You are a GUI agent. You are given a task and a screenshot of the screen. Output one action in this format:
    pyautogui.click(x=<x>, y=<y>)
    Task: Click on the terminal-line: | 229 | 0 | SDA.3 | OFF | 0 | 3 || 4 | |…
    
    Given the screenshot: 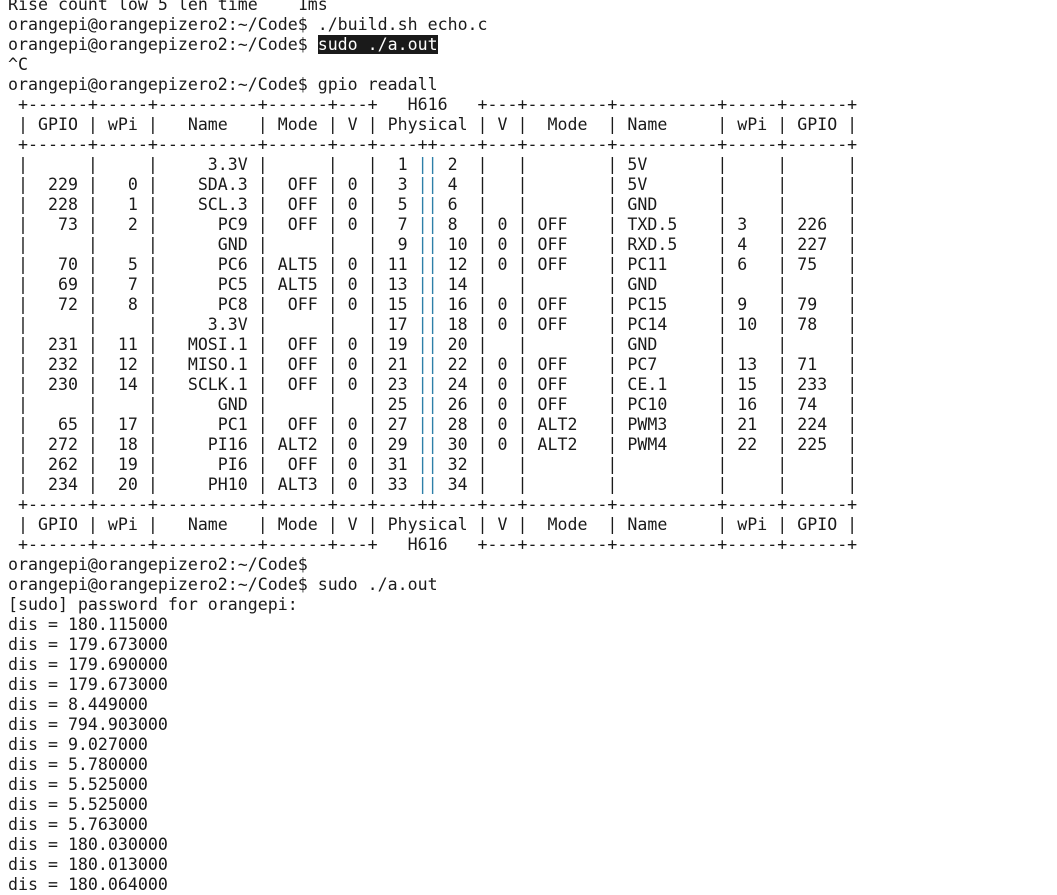 What is the action you would take?
    pyautogui.click(x=433, y=184)
    